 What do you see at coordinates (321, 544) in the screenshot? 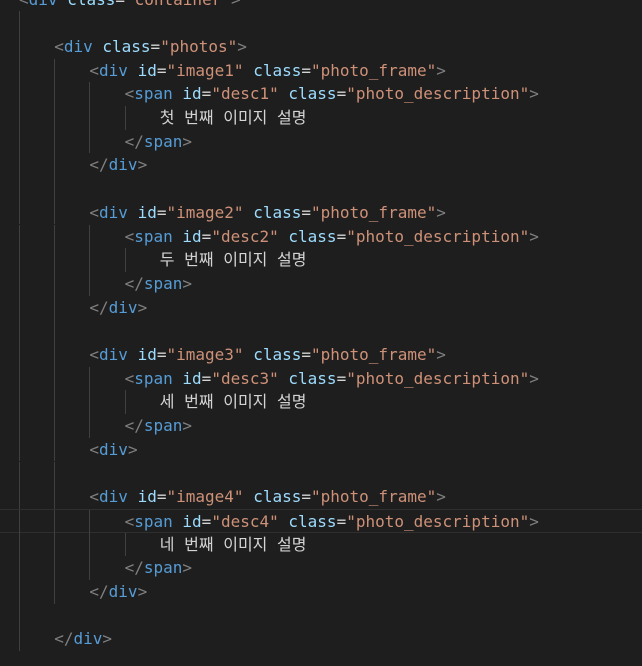
I see `code-line: 네 번째 이미지 설명` at bounding box center [321, 544].